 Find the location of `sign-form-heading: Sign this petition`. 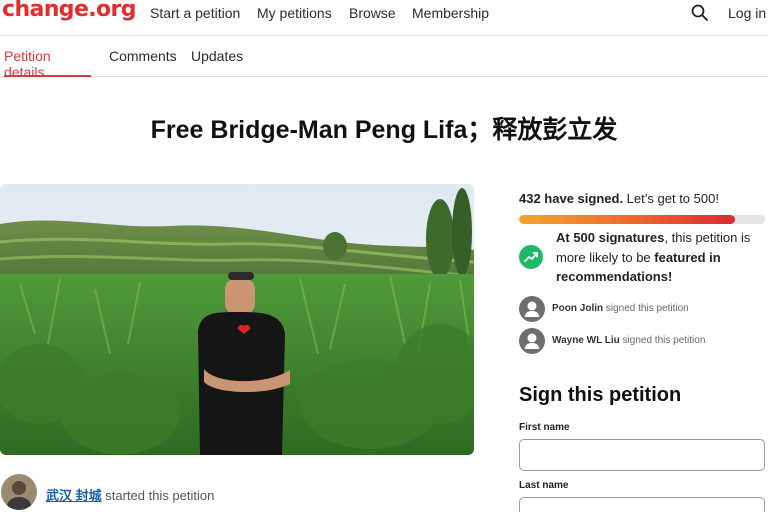

sign-form-heading: Sign this petition is located at coordinates (600, 395).